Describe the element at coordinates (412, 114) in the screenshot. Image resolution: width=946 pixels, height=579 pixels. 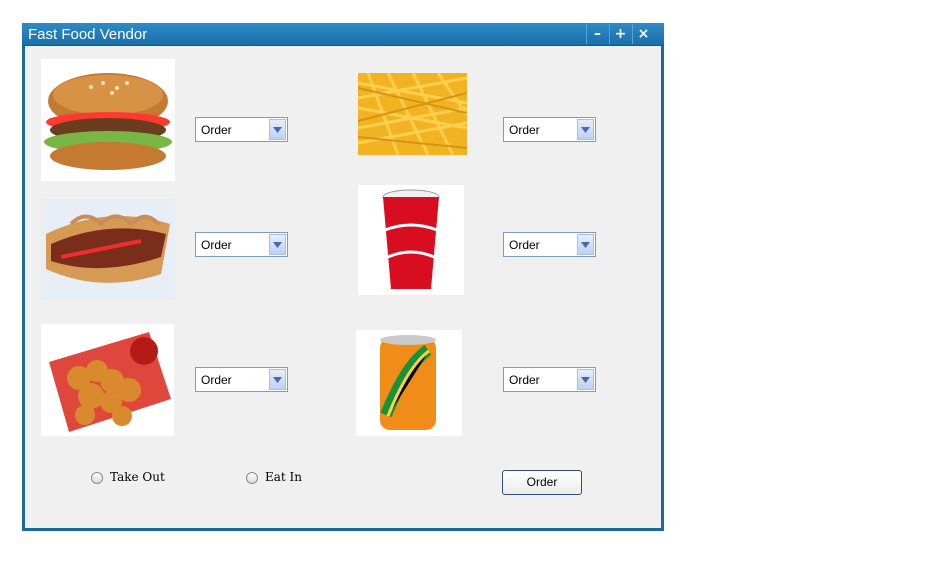
I see `fries-image` at that location.